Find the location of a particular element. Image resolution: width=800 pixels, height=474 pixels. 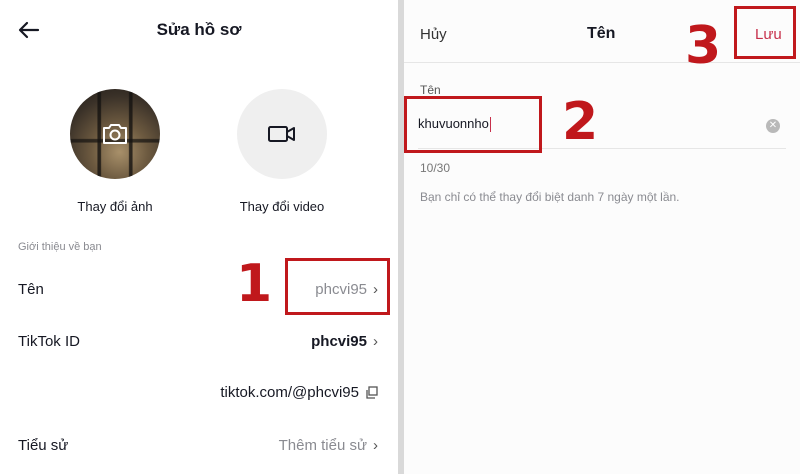

page-title: Tên is located at coordinates (601, 33).